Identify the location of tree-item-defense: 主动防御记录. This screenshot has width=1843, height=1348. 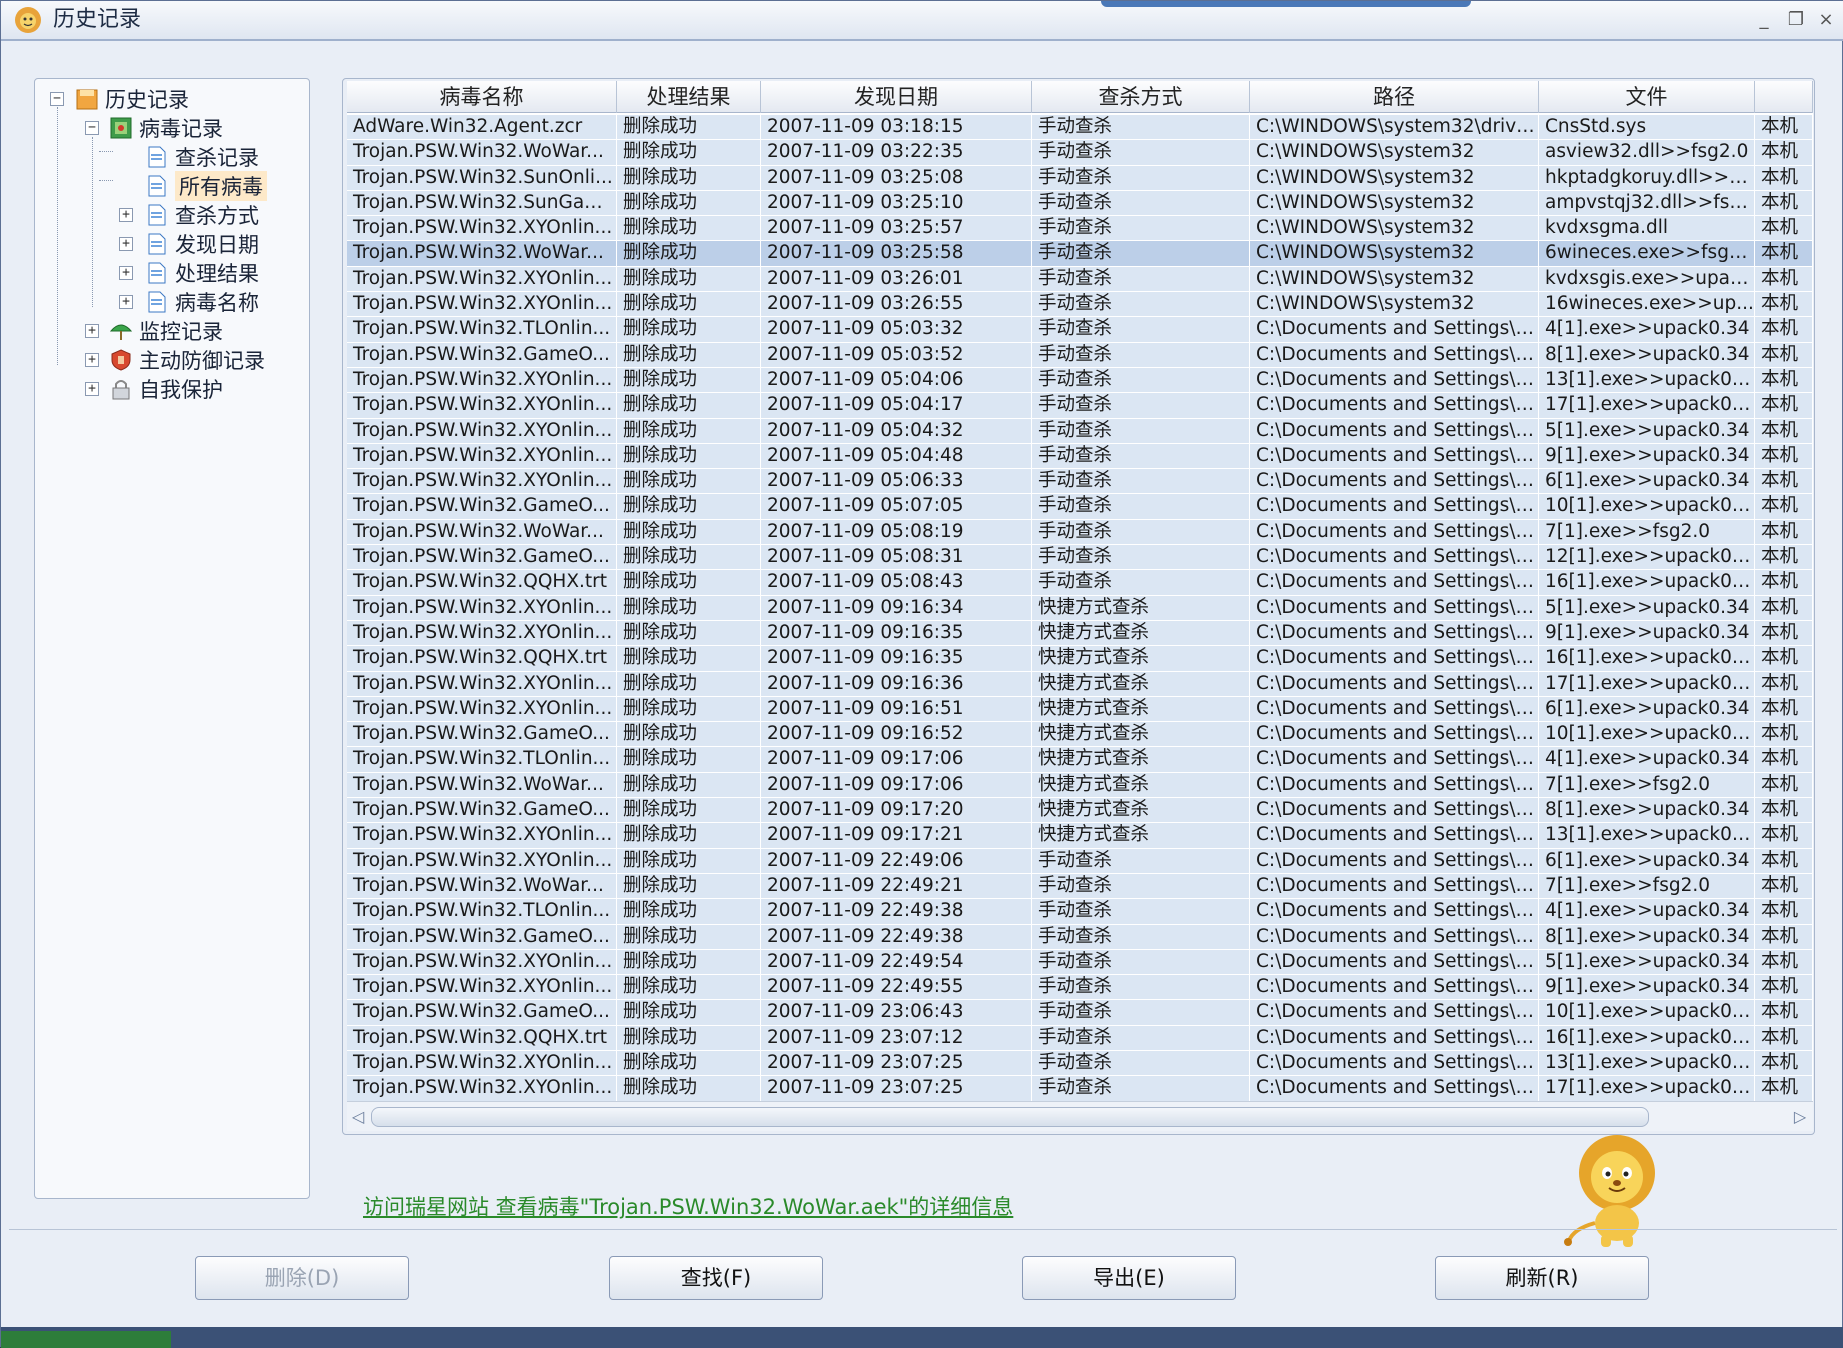
(187, 360).